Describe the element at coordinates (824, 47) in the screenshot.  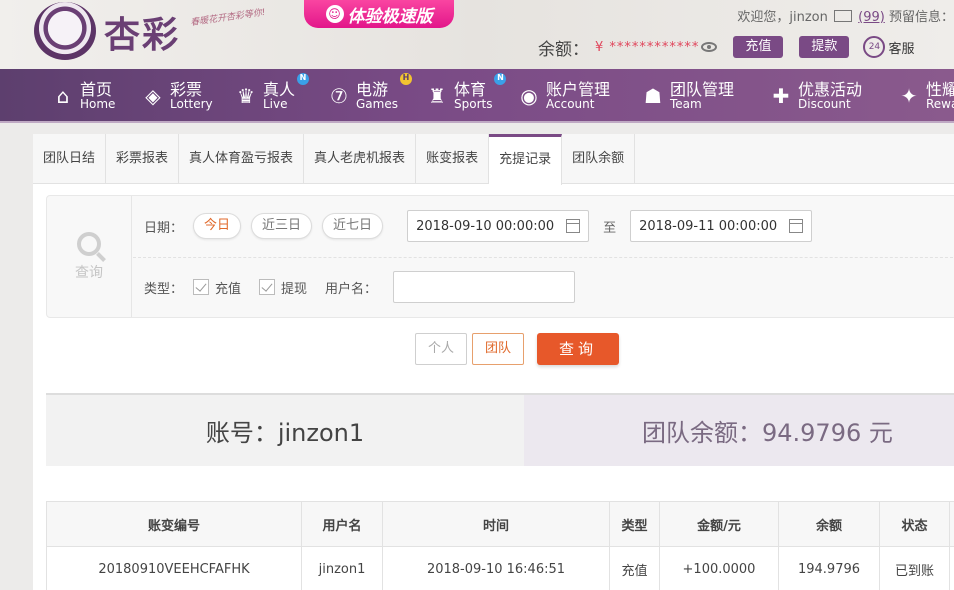
I see `withdraw-button: 提款` at that location.